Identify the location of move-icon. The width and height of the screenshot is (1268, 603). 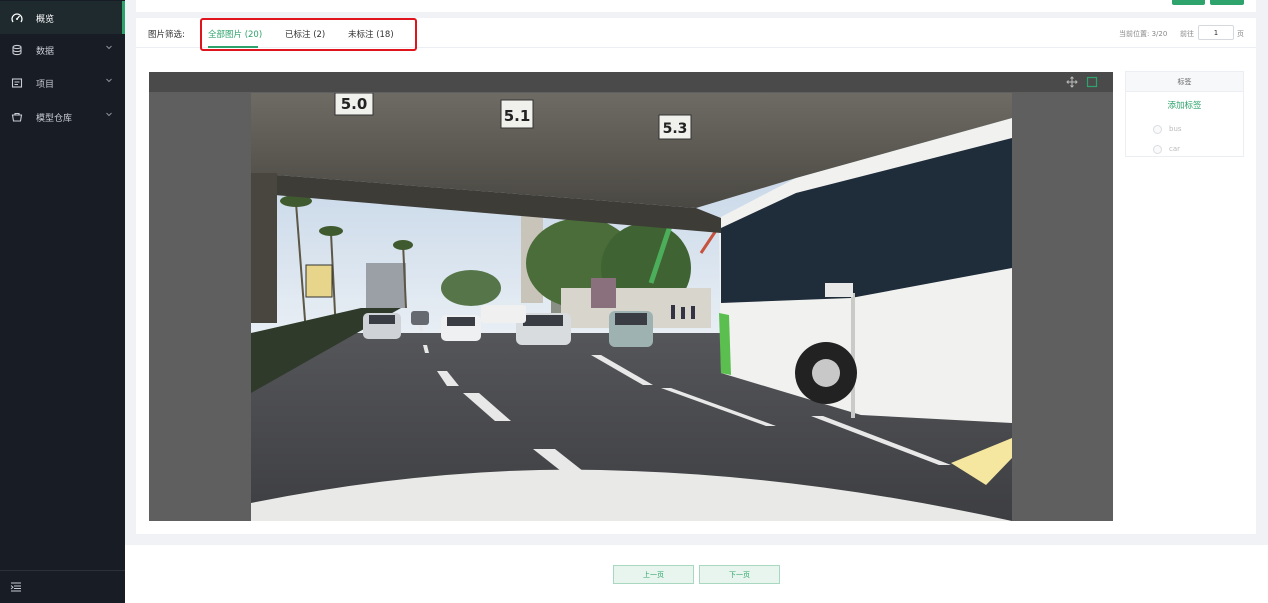
(1072, 82).